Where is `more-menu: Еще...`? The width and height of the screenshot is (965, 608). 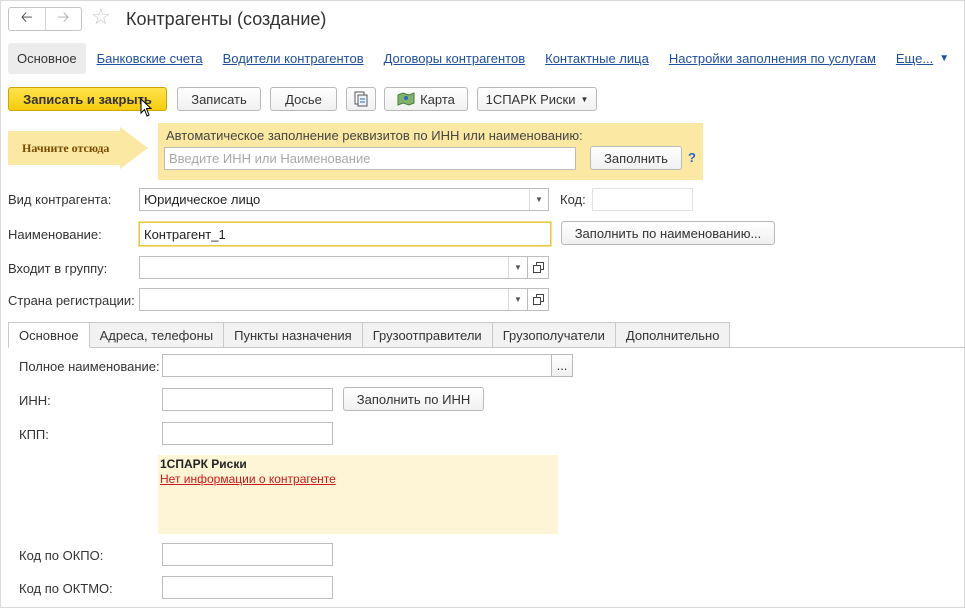
more-menu: Еще... is located at coordinates (914, 58).